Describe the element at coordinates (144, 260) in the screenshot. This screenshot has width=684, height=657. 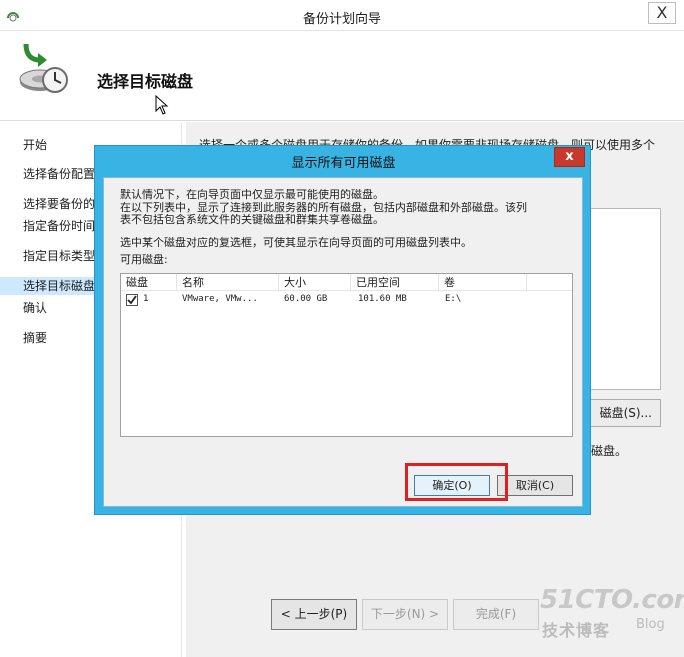
I see `available-disks-label: 可用磁盘:` at that location.